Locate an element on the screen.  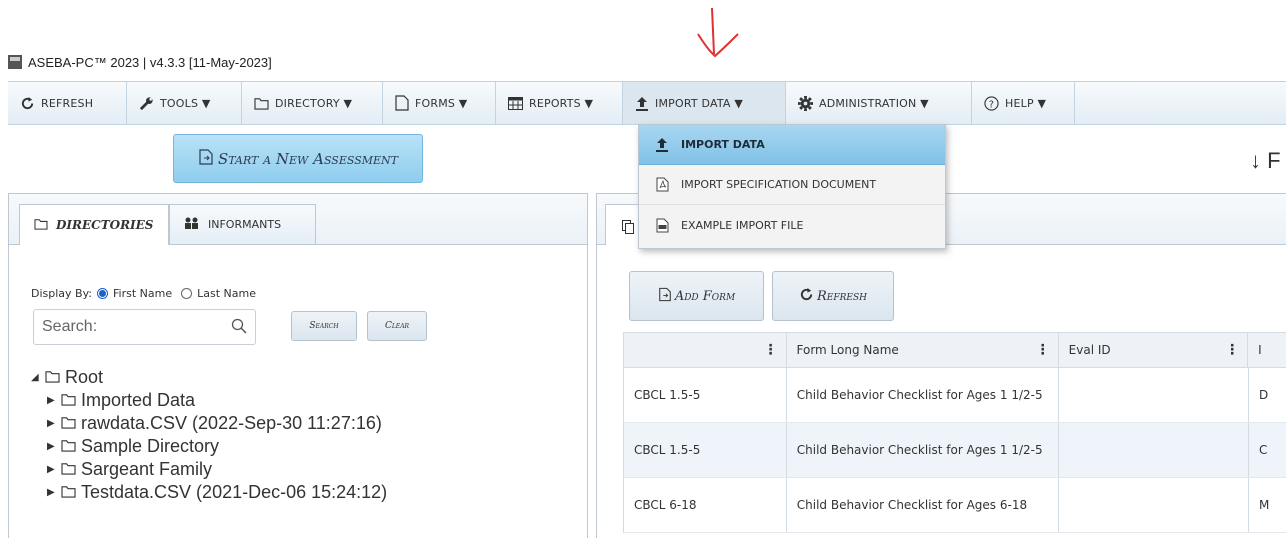
menu-refresh: REFRESH is located at coordinates (67, 103).